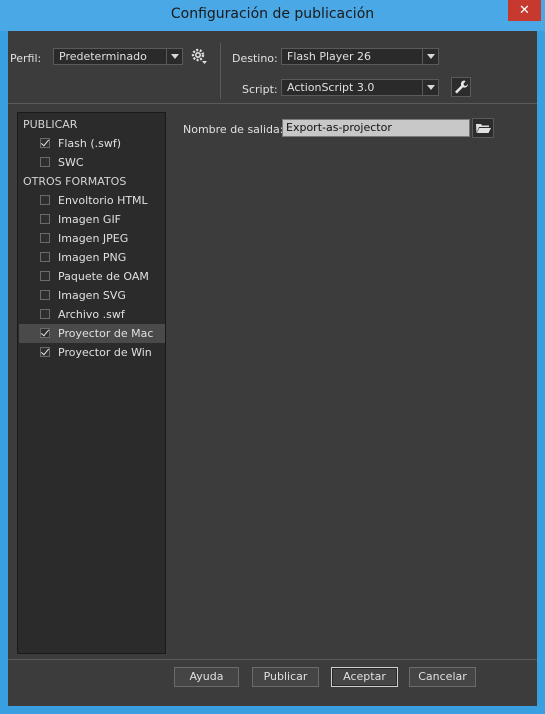 This screenshot has width=545, height=714. What do you see at coordinates (75, 181) in the screenshot?
I see `other-formats-section-title: OTROS FORMATOS` at bounding box center [75, 181].